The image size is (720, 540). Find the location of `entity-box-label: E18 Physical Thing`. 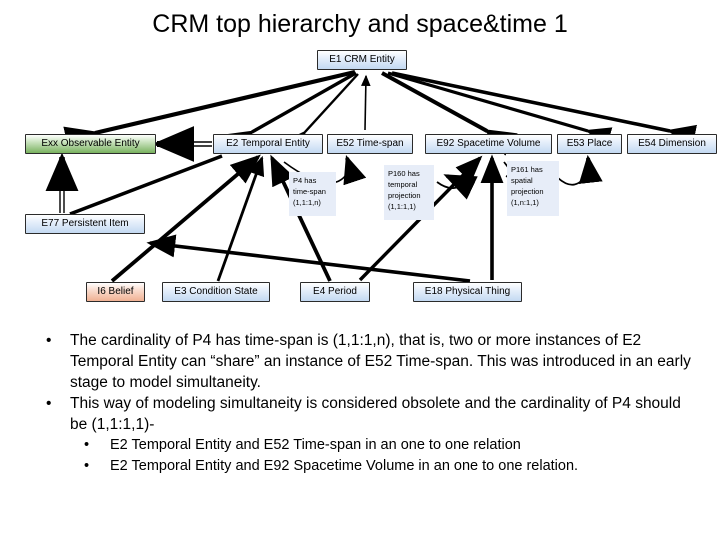

entity-box-label: E18 Physical Thing is located at coordinates (467, 291).